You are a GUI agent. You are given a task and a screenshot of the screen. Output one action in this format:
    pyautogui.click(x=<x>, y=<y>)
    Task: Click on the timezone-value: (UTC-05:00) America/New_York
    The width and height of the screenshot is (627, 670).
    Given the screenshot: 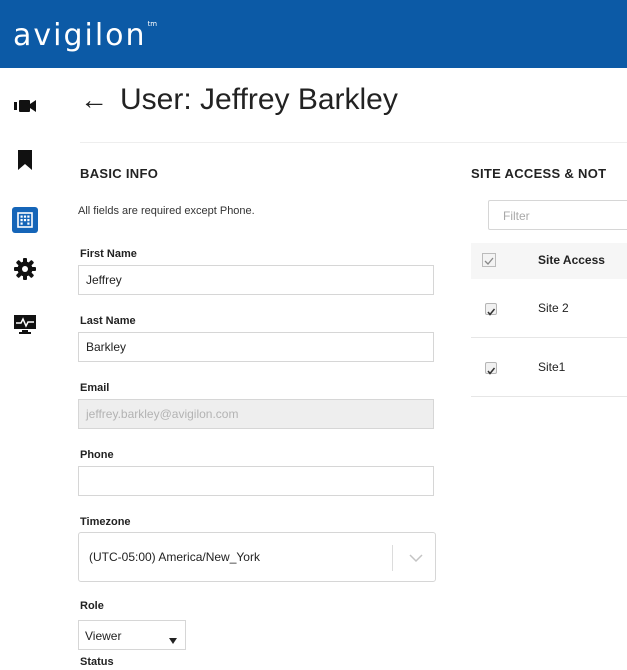 What is the action you would take?
    pyautogui.click(x=174, y=557)
    